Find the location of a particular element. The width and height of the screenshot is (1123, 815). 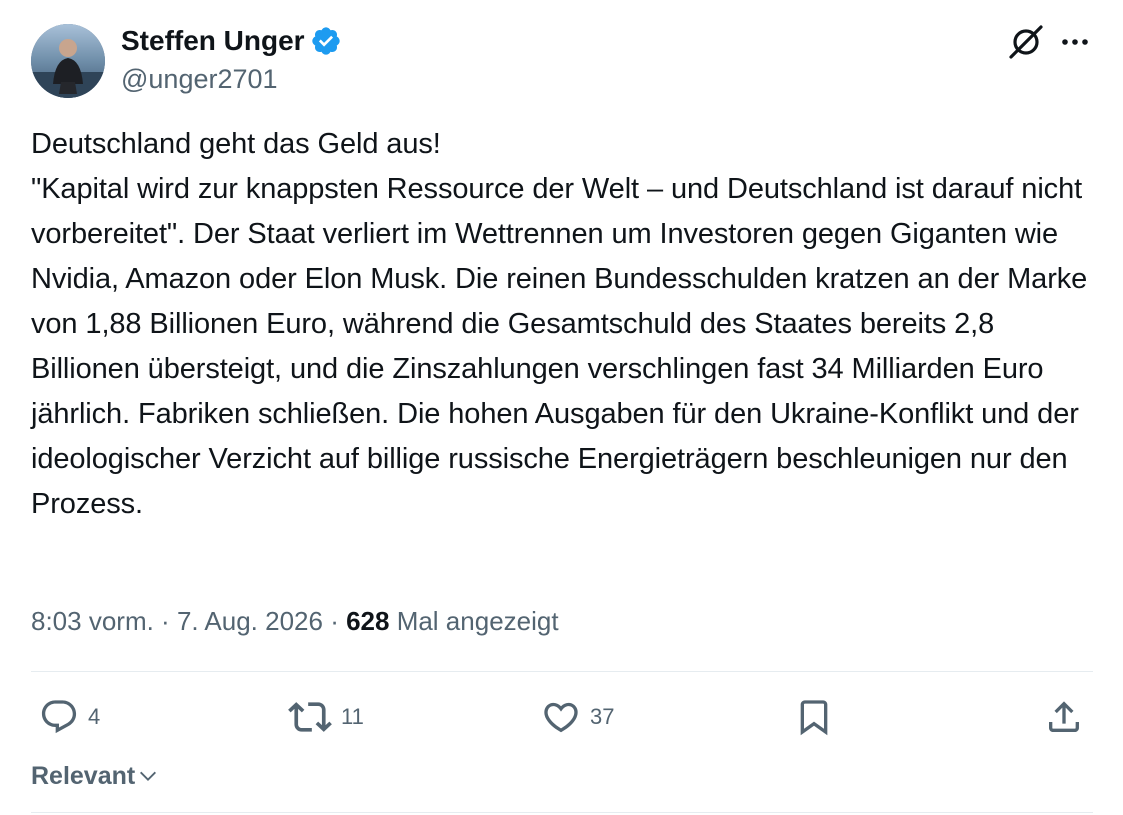

reply-count: 4 is located at coordinates (94, 716).